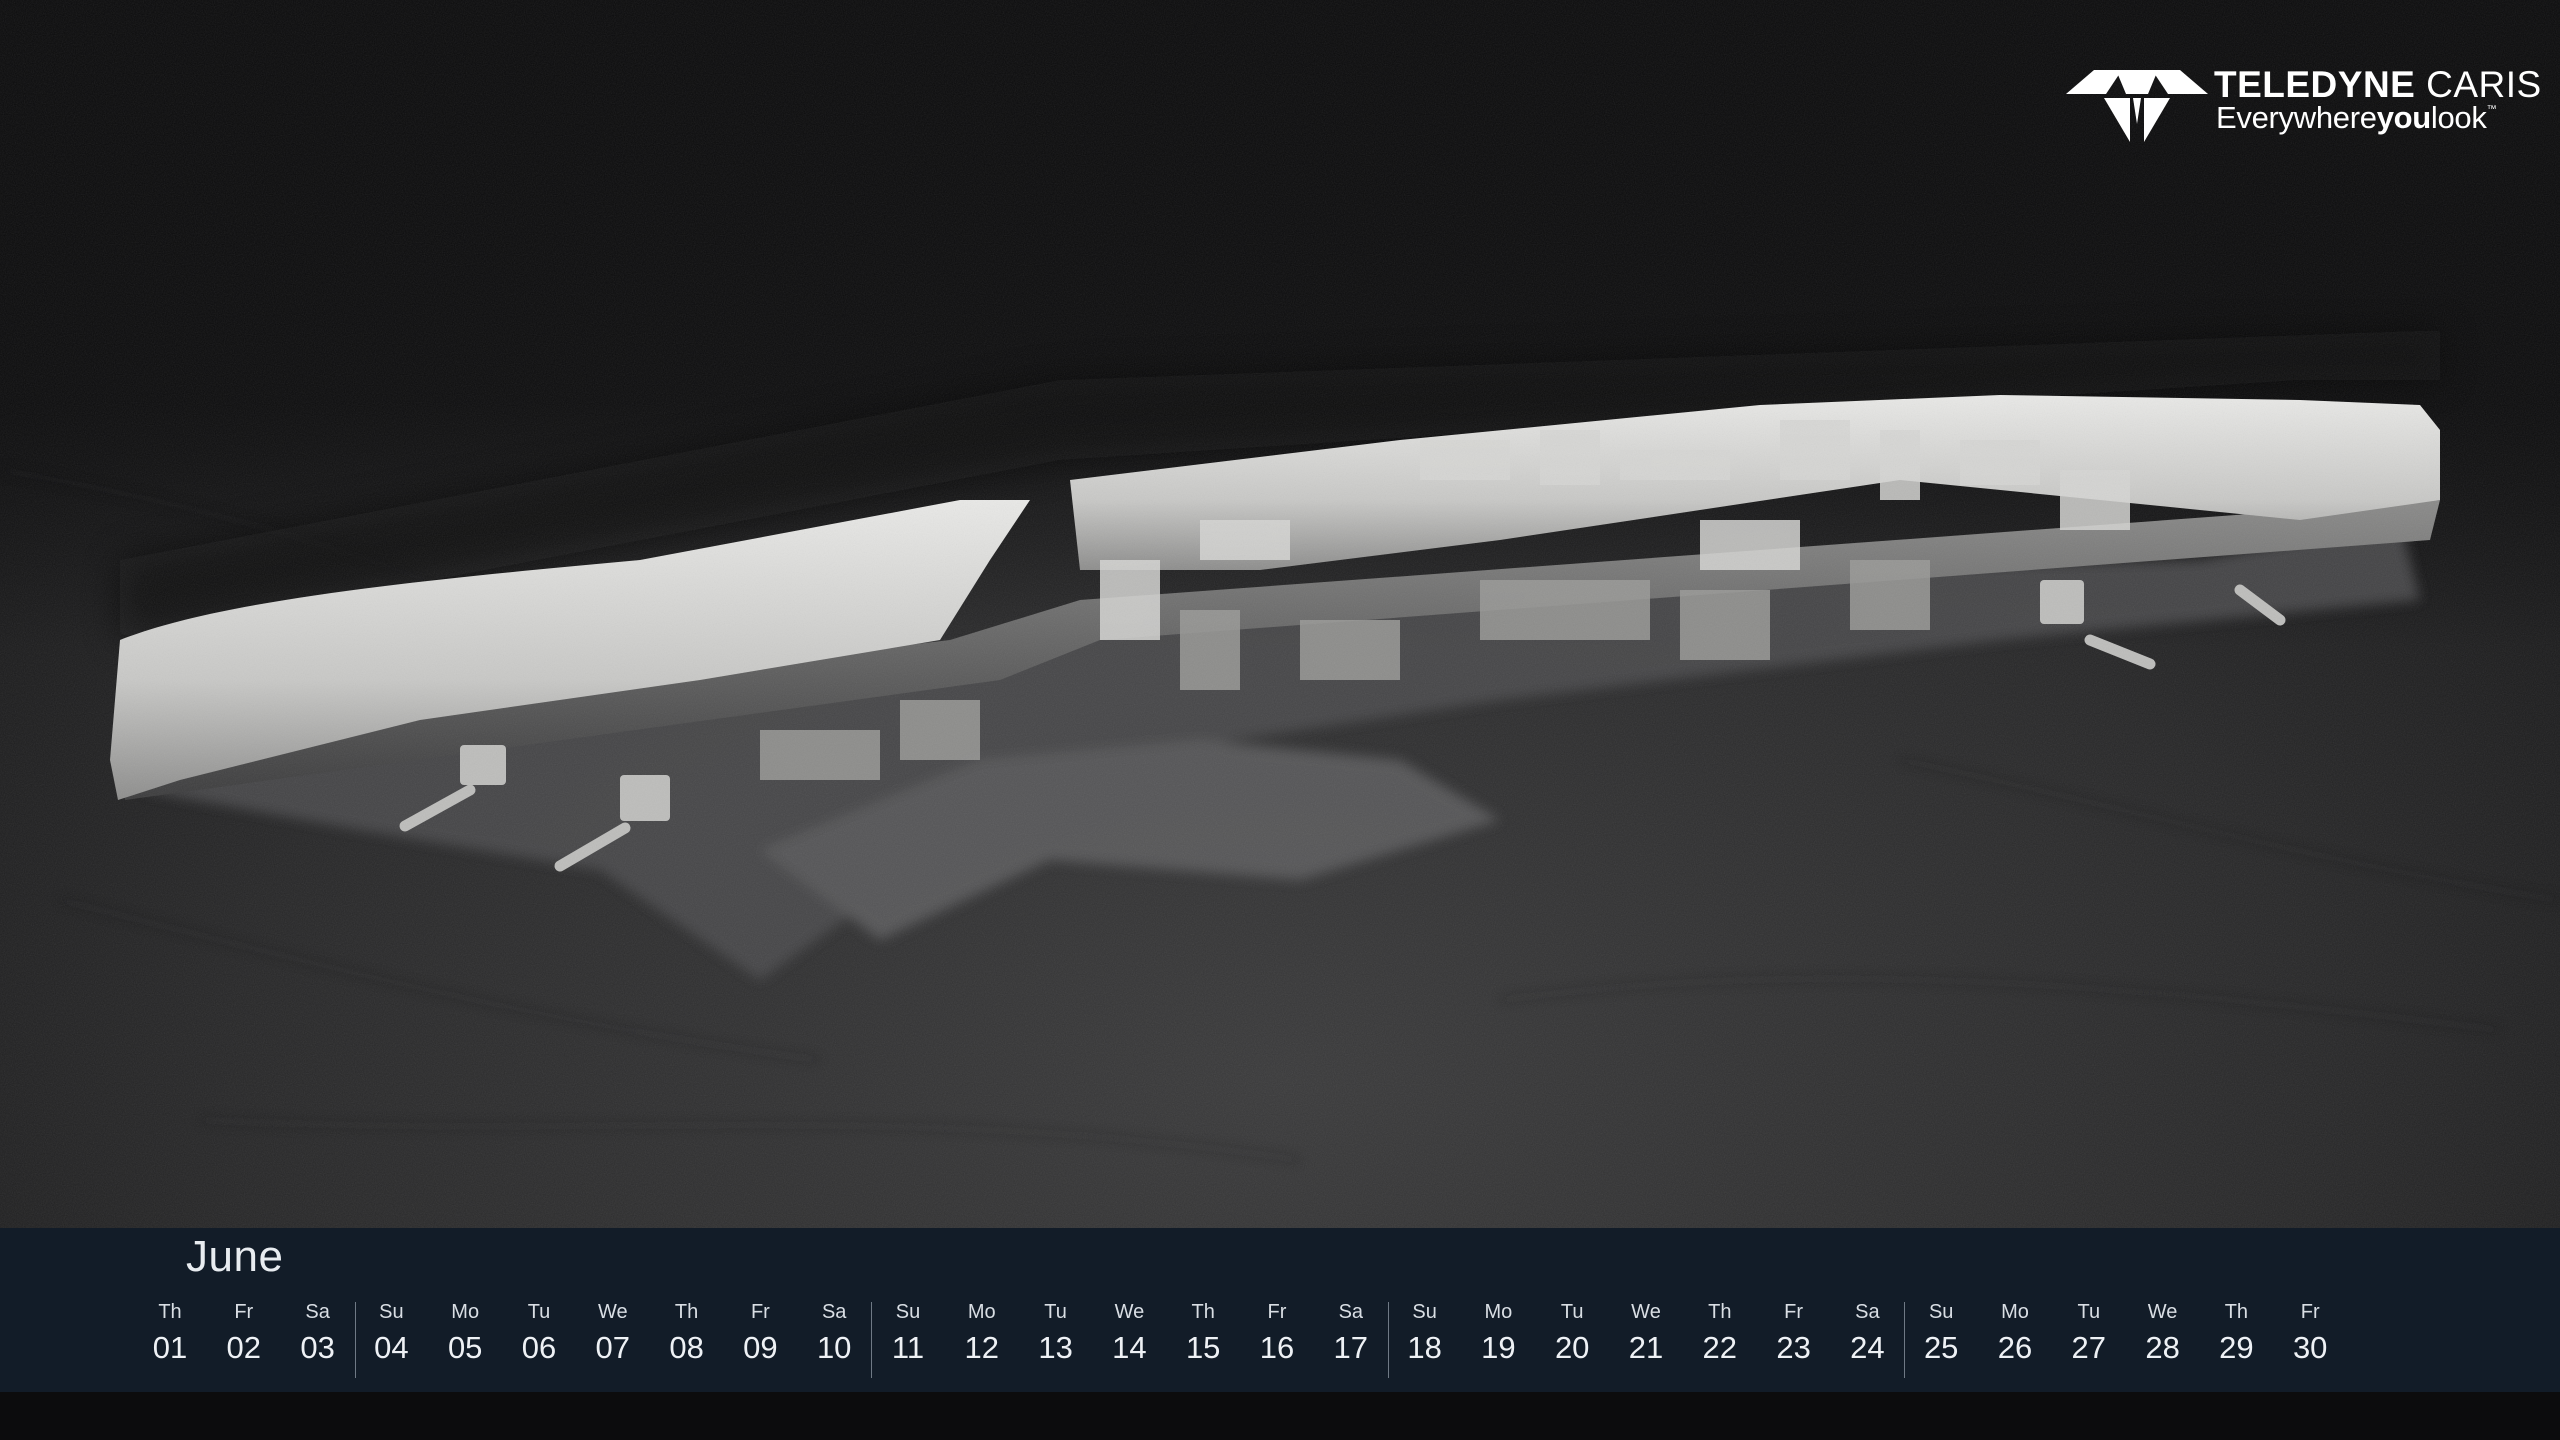 The image size is (2560, 1440). I want to click on day-number: 05, so click(465, 1347).